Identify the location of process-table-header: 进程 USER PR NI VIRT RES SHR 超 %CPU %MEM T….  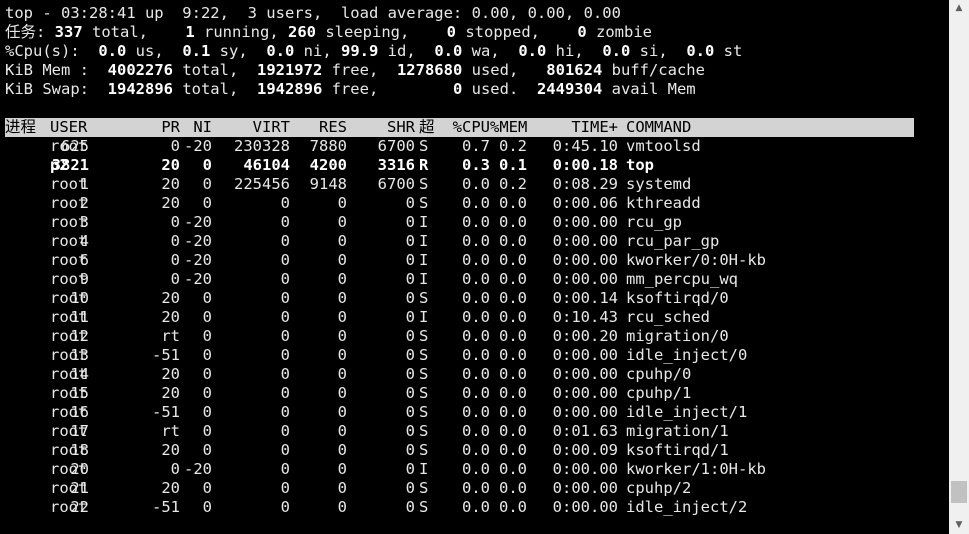
(459, 127).